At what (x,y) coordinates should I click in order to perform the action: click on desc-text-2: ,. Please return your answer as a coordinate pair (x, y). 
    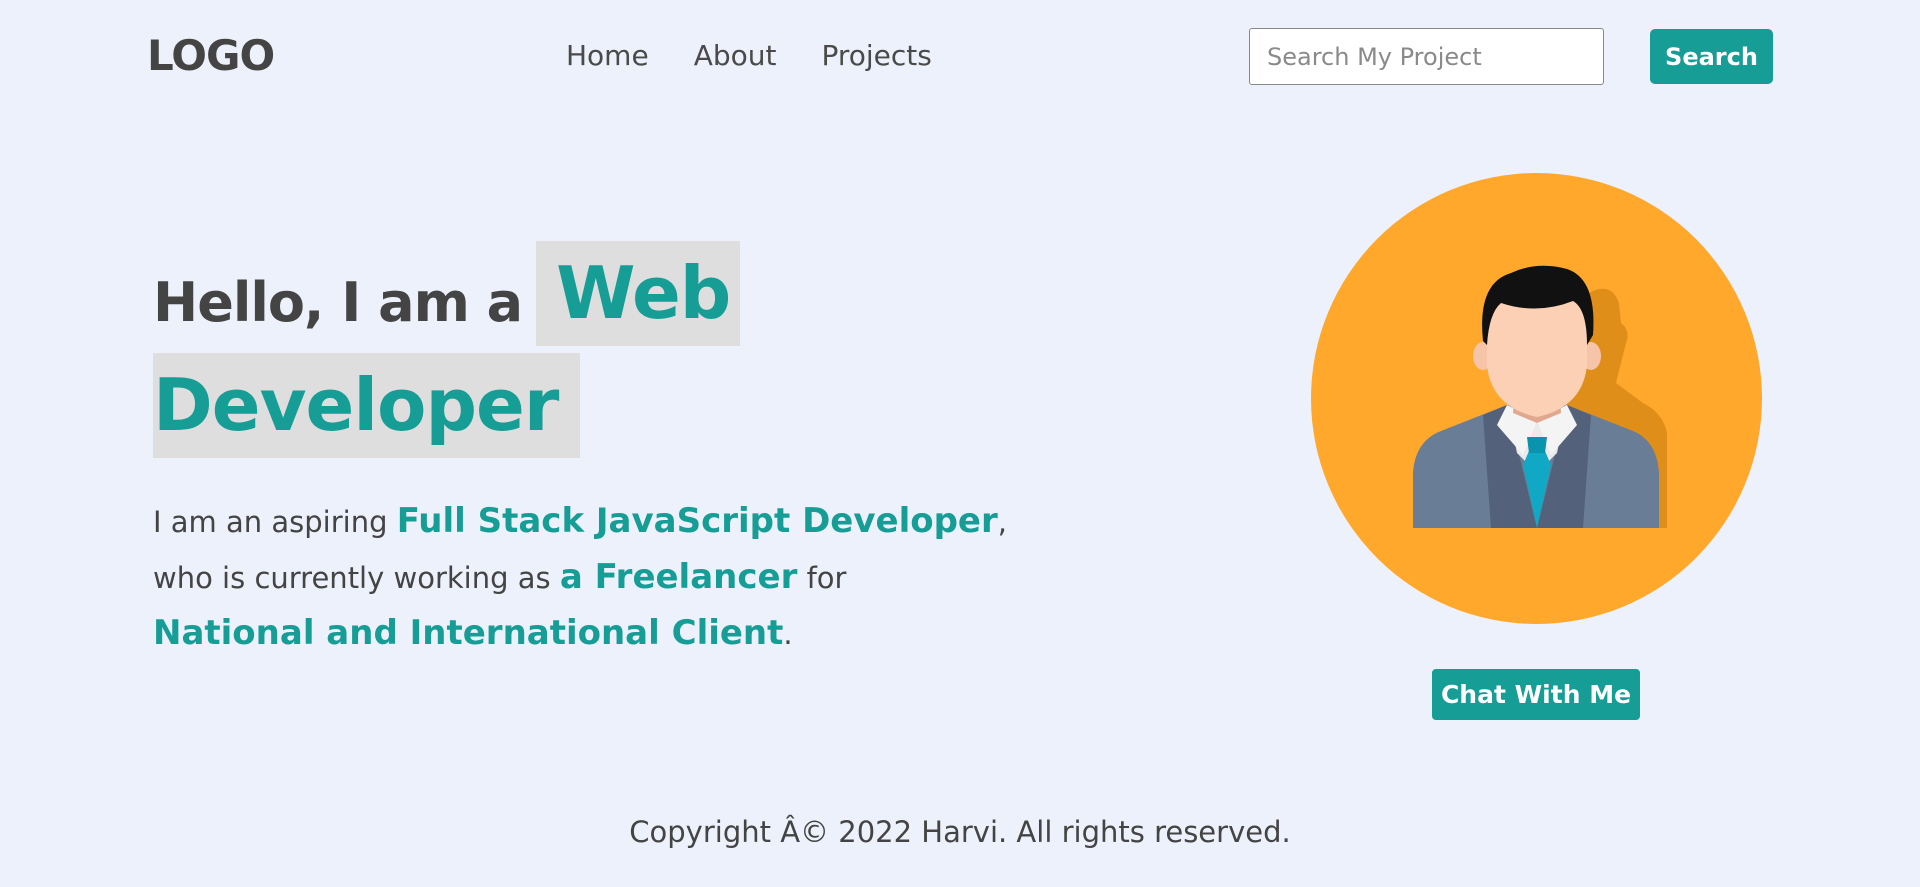
    Looking at the image, I should click on (1002, 522).